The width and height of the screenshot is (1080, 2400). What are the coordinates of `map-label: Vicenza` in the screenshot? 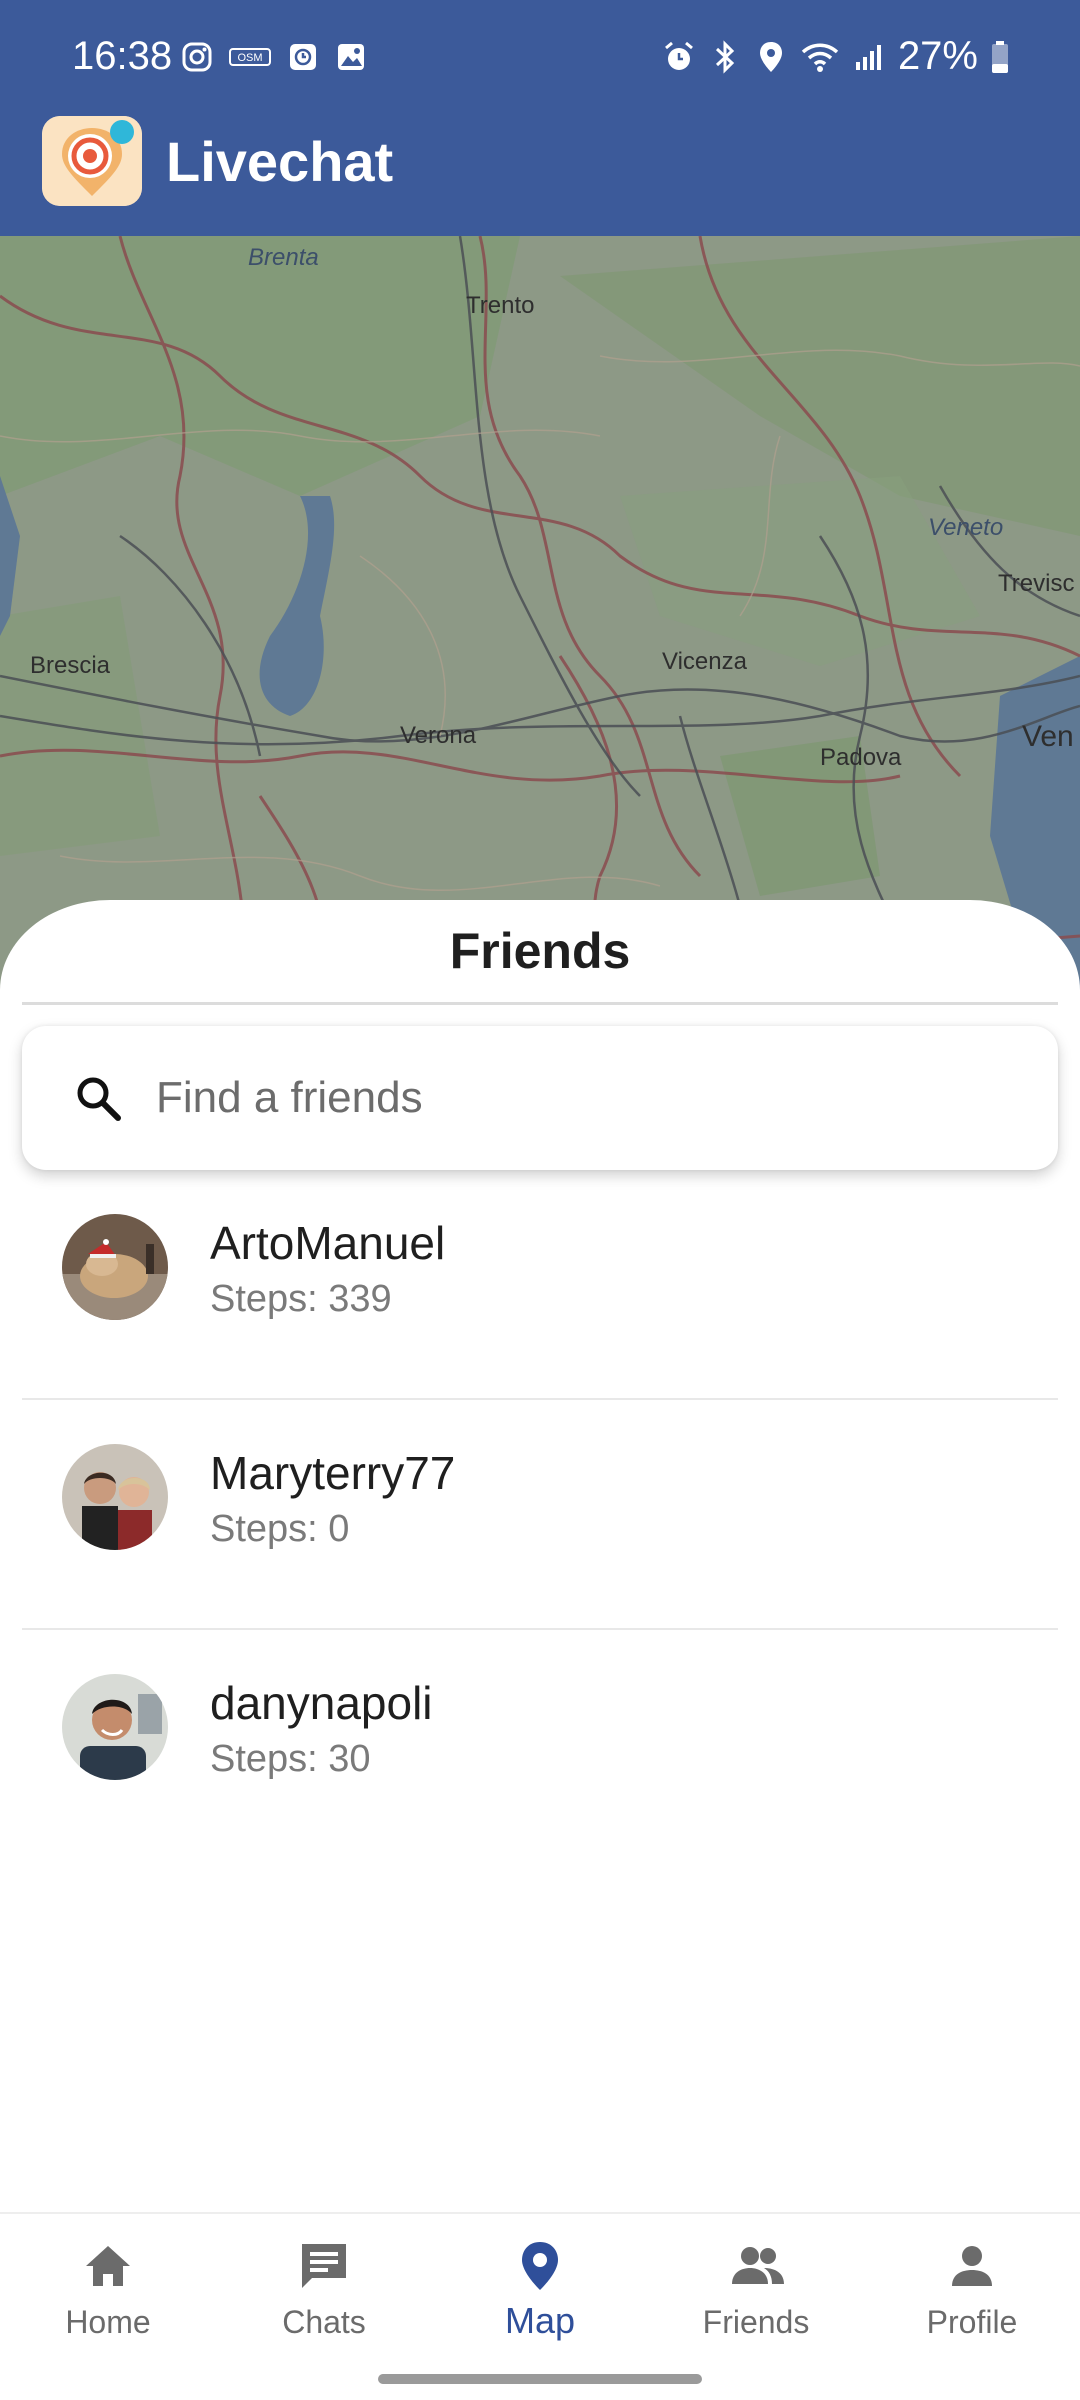 It's located at (704, 661).